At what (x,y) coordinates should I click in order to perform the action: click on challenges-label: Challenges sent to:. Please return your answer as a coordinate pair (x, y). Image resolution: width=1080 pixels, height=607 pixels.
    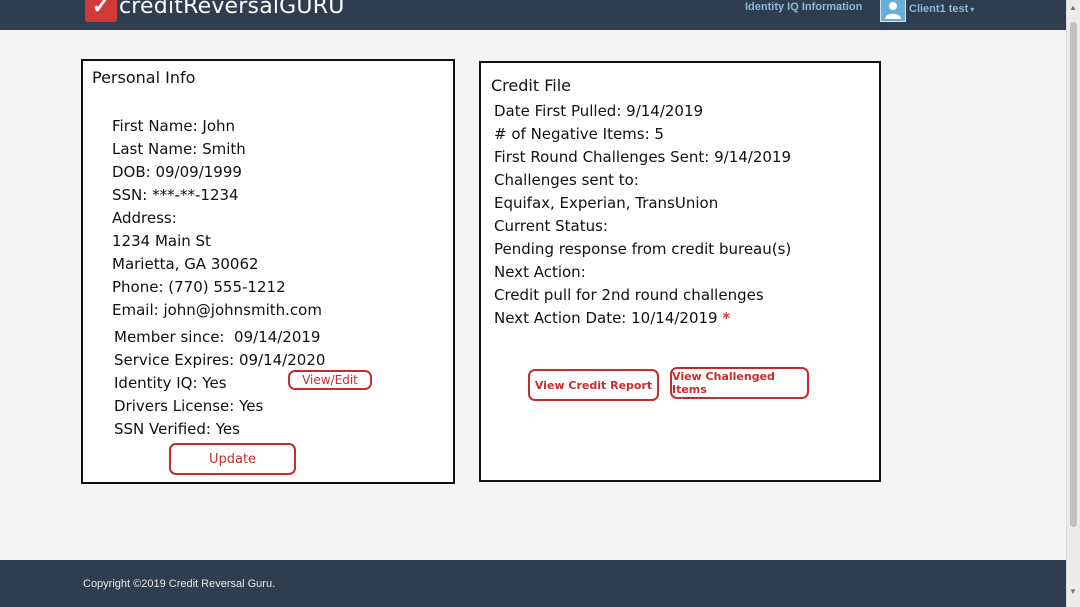
    Looking at the image, I should click on (566, 180).